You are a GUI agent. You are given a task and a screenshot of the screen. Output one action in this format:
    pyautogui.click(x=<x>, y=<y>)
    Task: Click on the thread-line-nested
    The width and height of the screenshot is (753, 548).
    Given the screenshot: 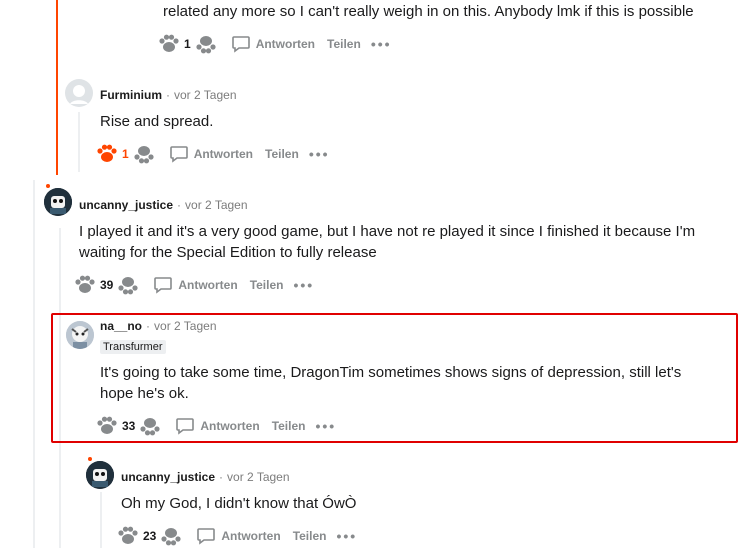 What is the action you would take?
    pyautogui.click(x=79, y=142)
    